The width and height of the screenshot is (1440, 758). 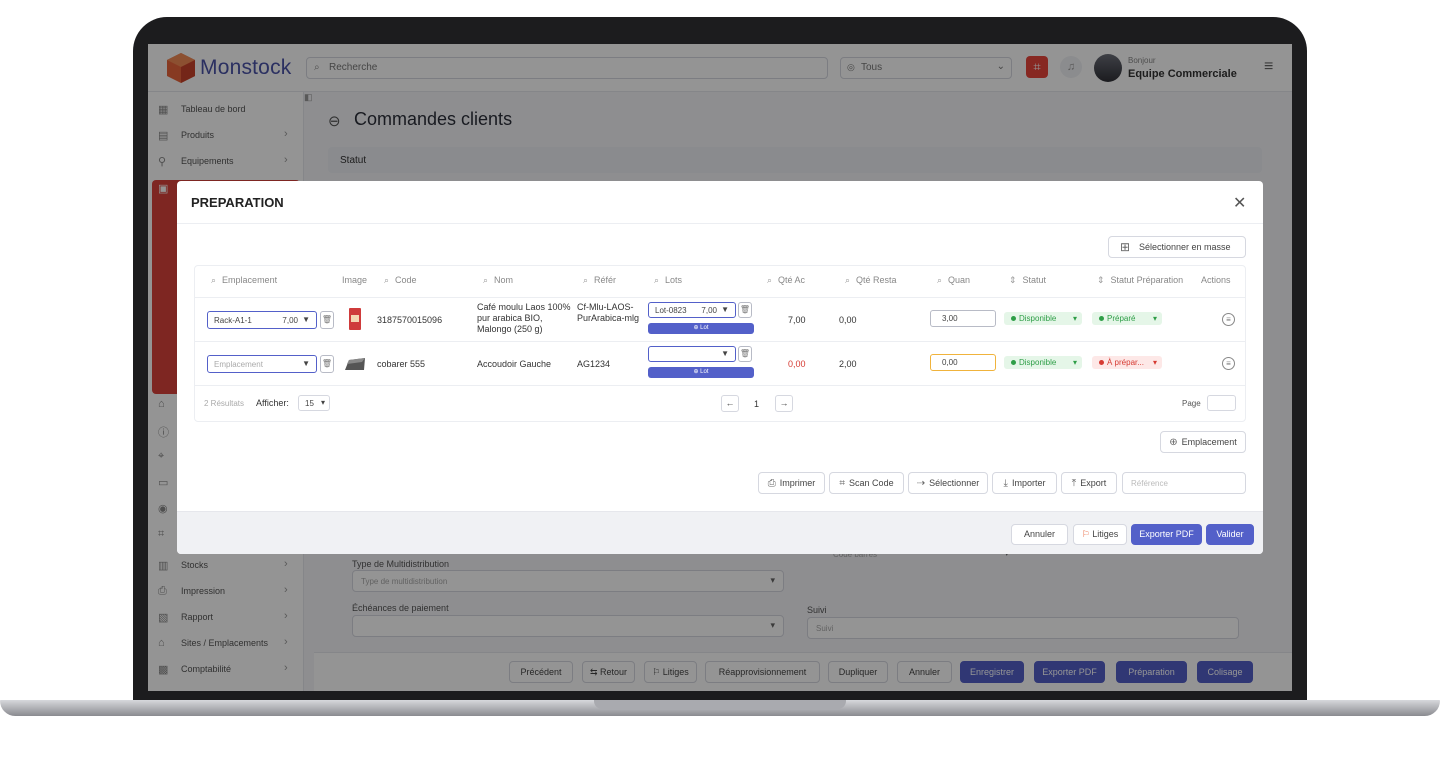 I want to click on select-icon: ⇢, so click(x=921, y=483).